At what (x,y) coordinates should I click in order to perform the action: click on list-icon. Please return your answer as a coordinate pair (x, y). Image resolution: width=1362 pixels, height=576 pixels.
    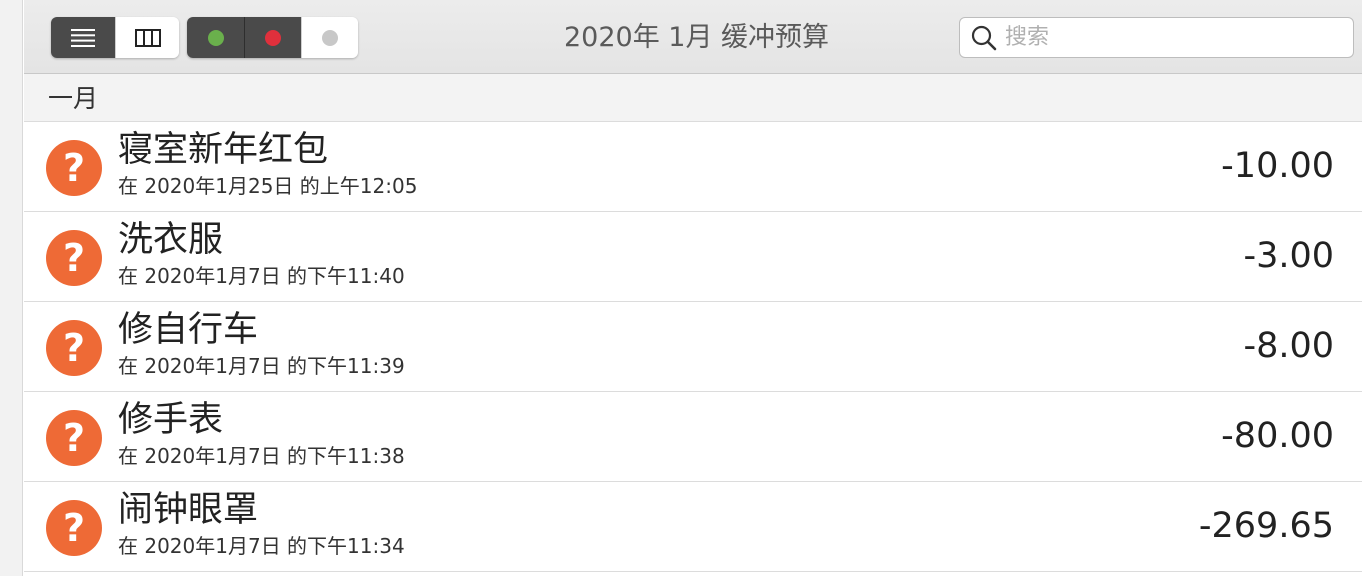
    Looking at the image, I should click on (83, 37).